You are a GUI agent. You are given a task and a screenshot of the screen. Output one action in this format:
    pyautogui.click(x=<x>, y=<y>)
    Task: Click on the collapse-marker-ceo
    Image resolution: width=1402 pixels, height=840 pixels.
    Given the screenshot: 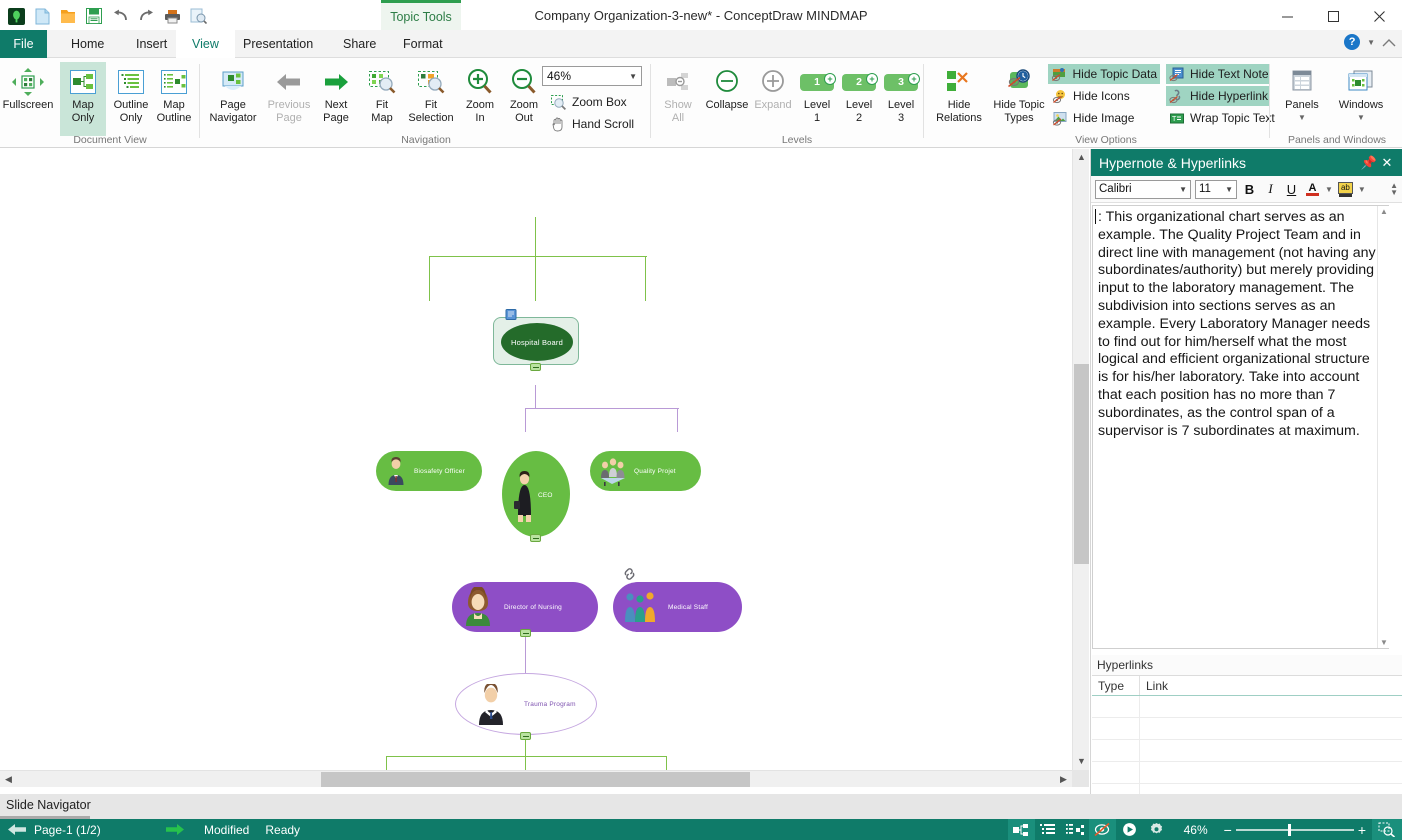 What is the action you would take?
    pyautogui.click(x=535, y=538)
    